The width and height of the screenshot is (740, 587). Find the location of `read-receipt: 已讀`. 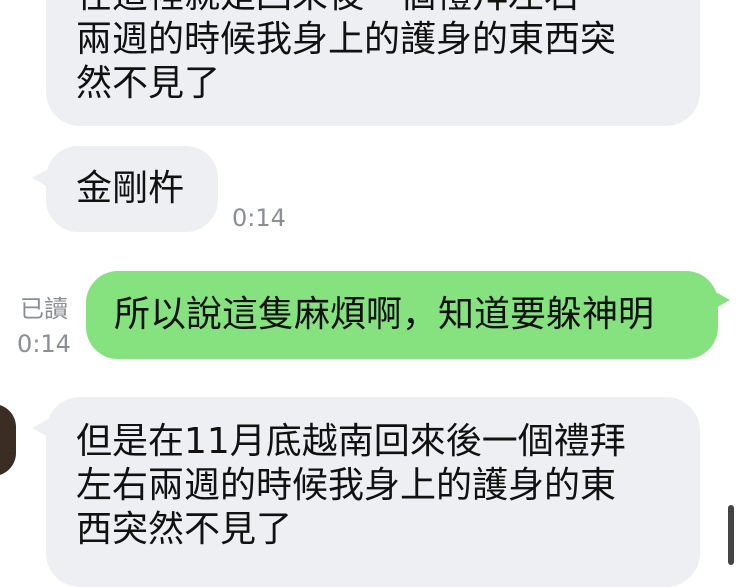

read-receipt: 已讀 is located at coordinates (44, 309).